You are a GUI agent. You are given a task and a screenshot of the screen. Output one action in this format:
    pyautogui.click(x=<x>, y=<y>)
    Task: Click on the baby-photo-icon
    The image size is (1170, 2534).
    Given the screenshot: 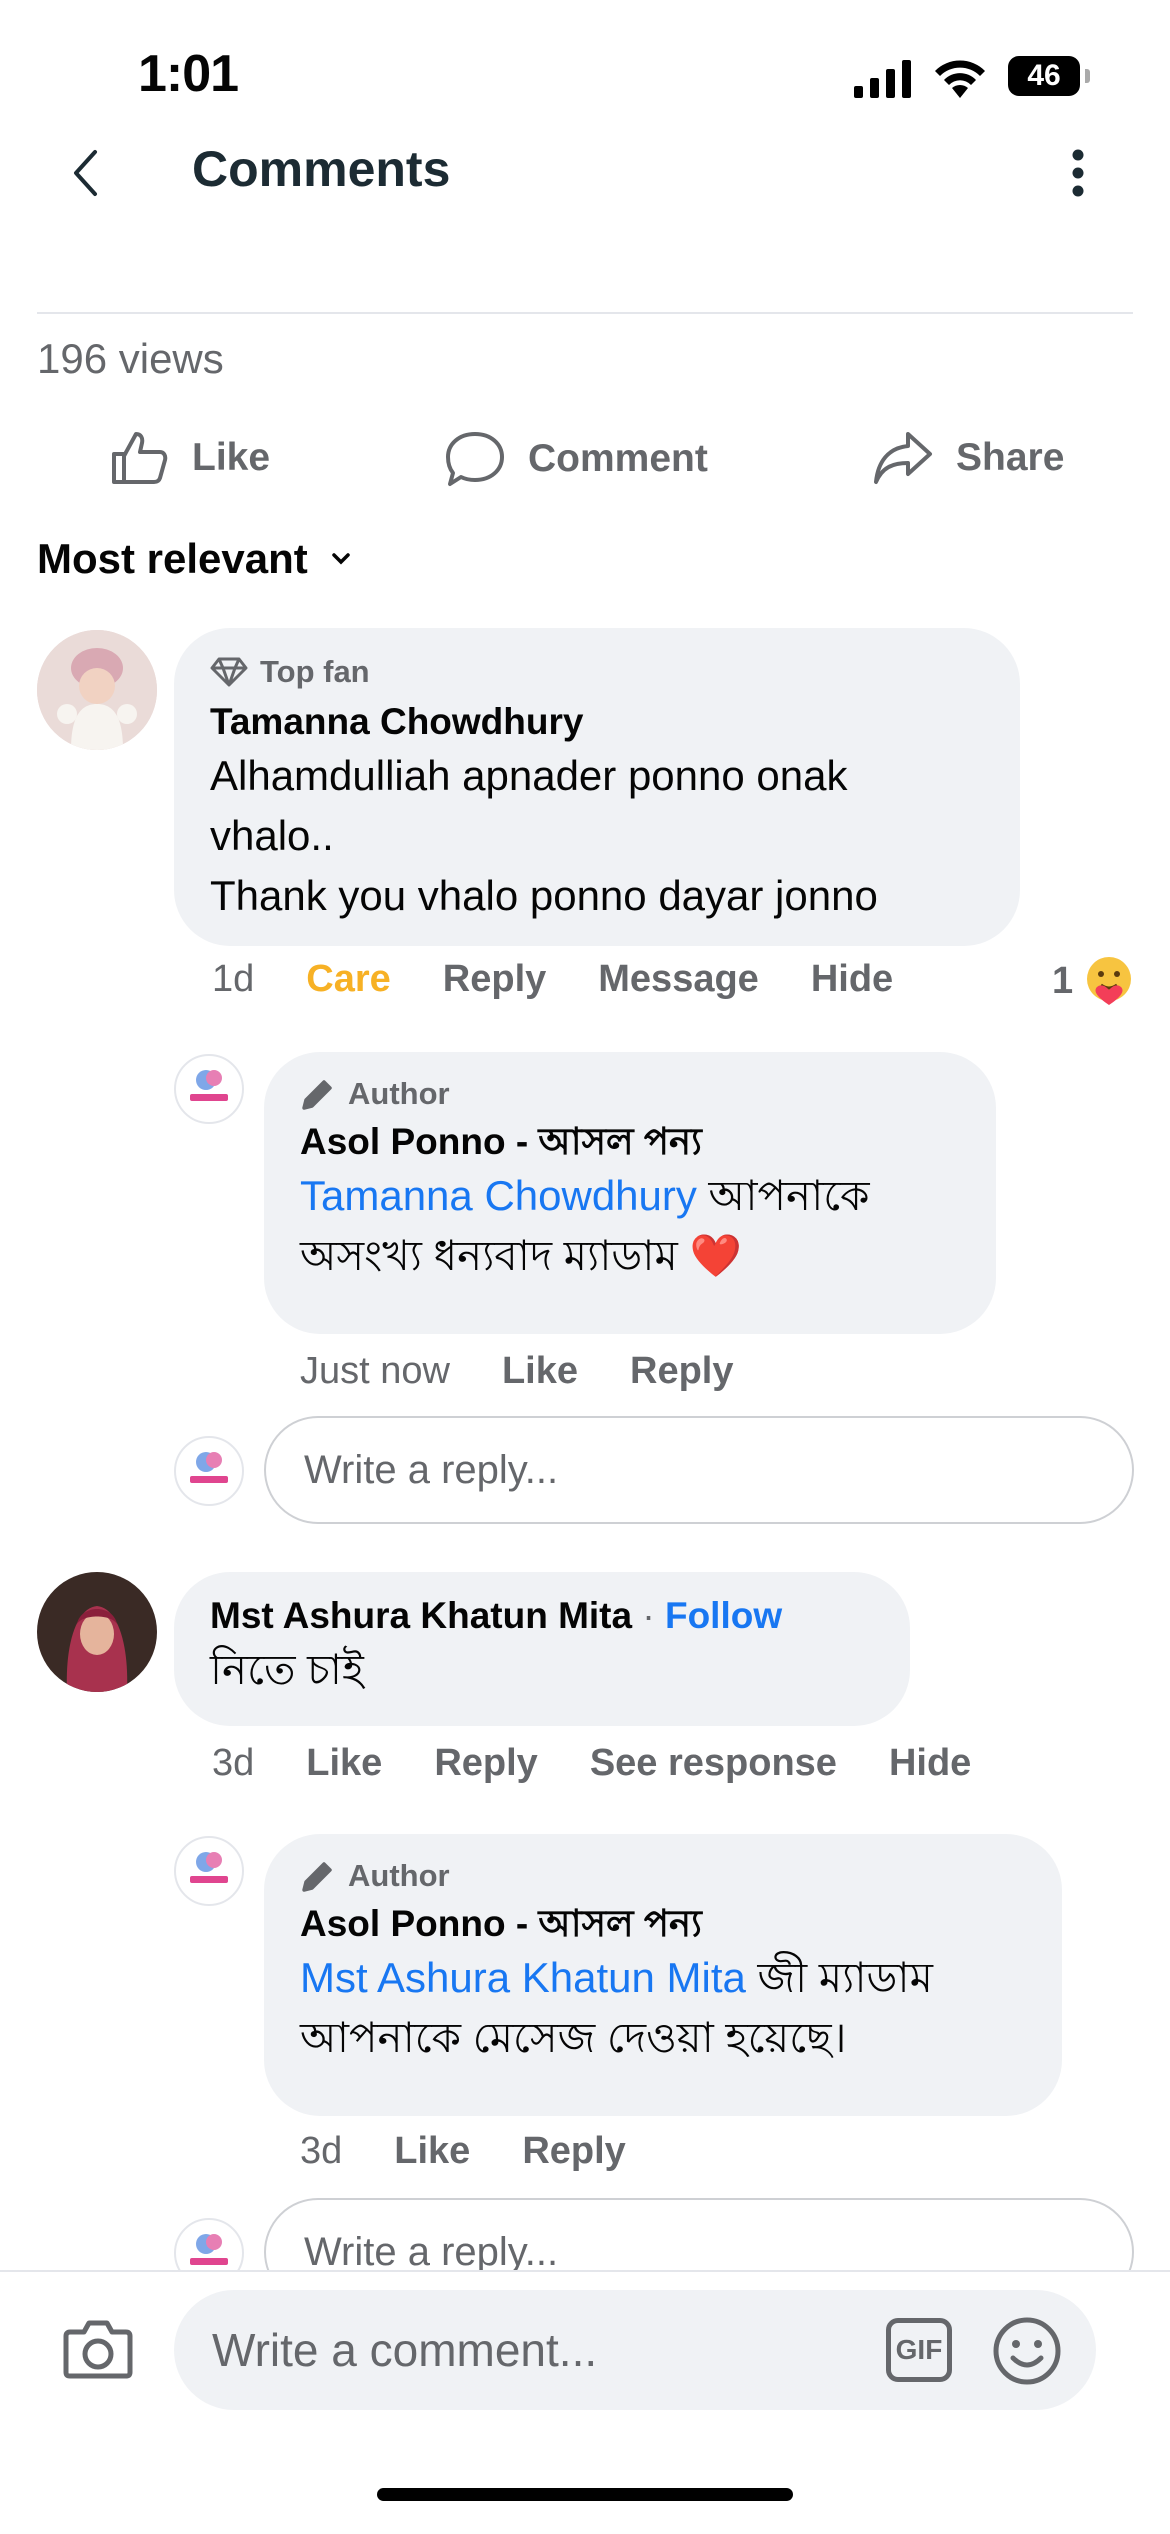 What is the action you would take?
    pyautogui.click(x=97, y=690)
    